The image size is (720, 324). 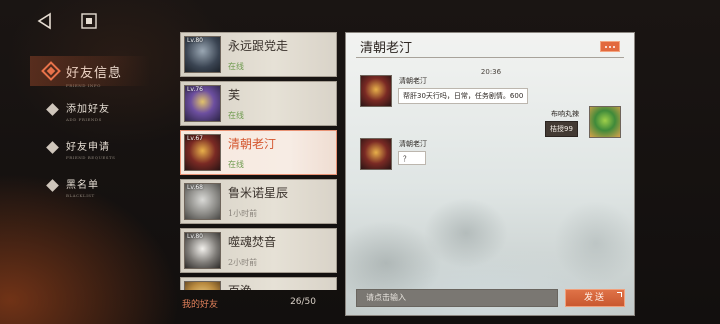 What do you see at coordinates (91, 157) in the screenshot?
I see `menu-sublabel: FRIEND REQUESTS` at bounding box center [91, 157].